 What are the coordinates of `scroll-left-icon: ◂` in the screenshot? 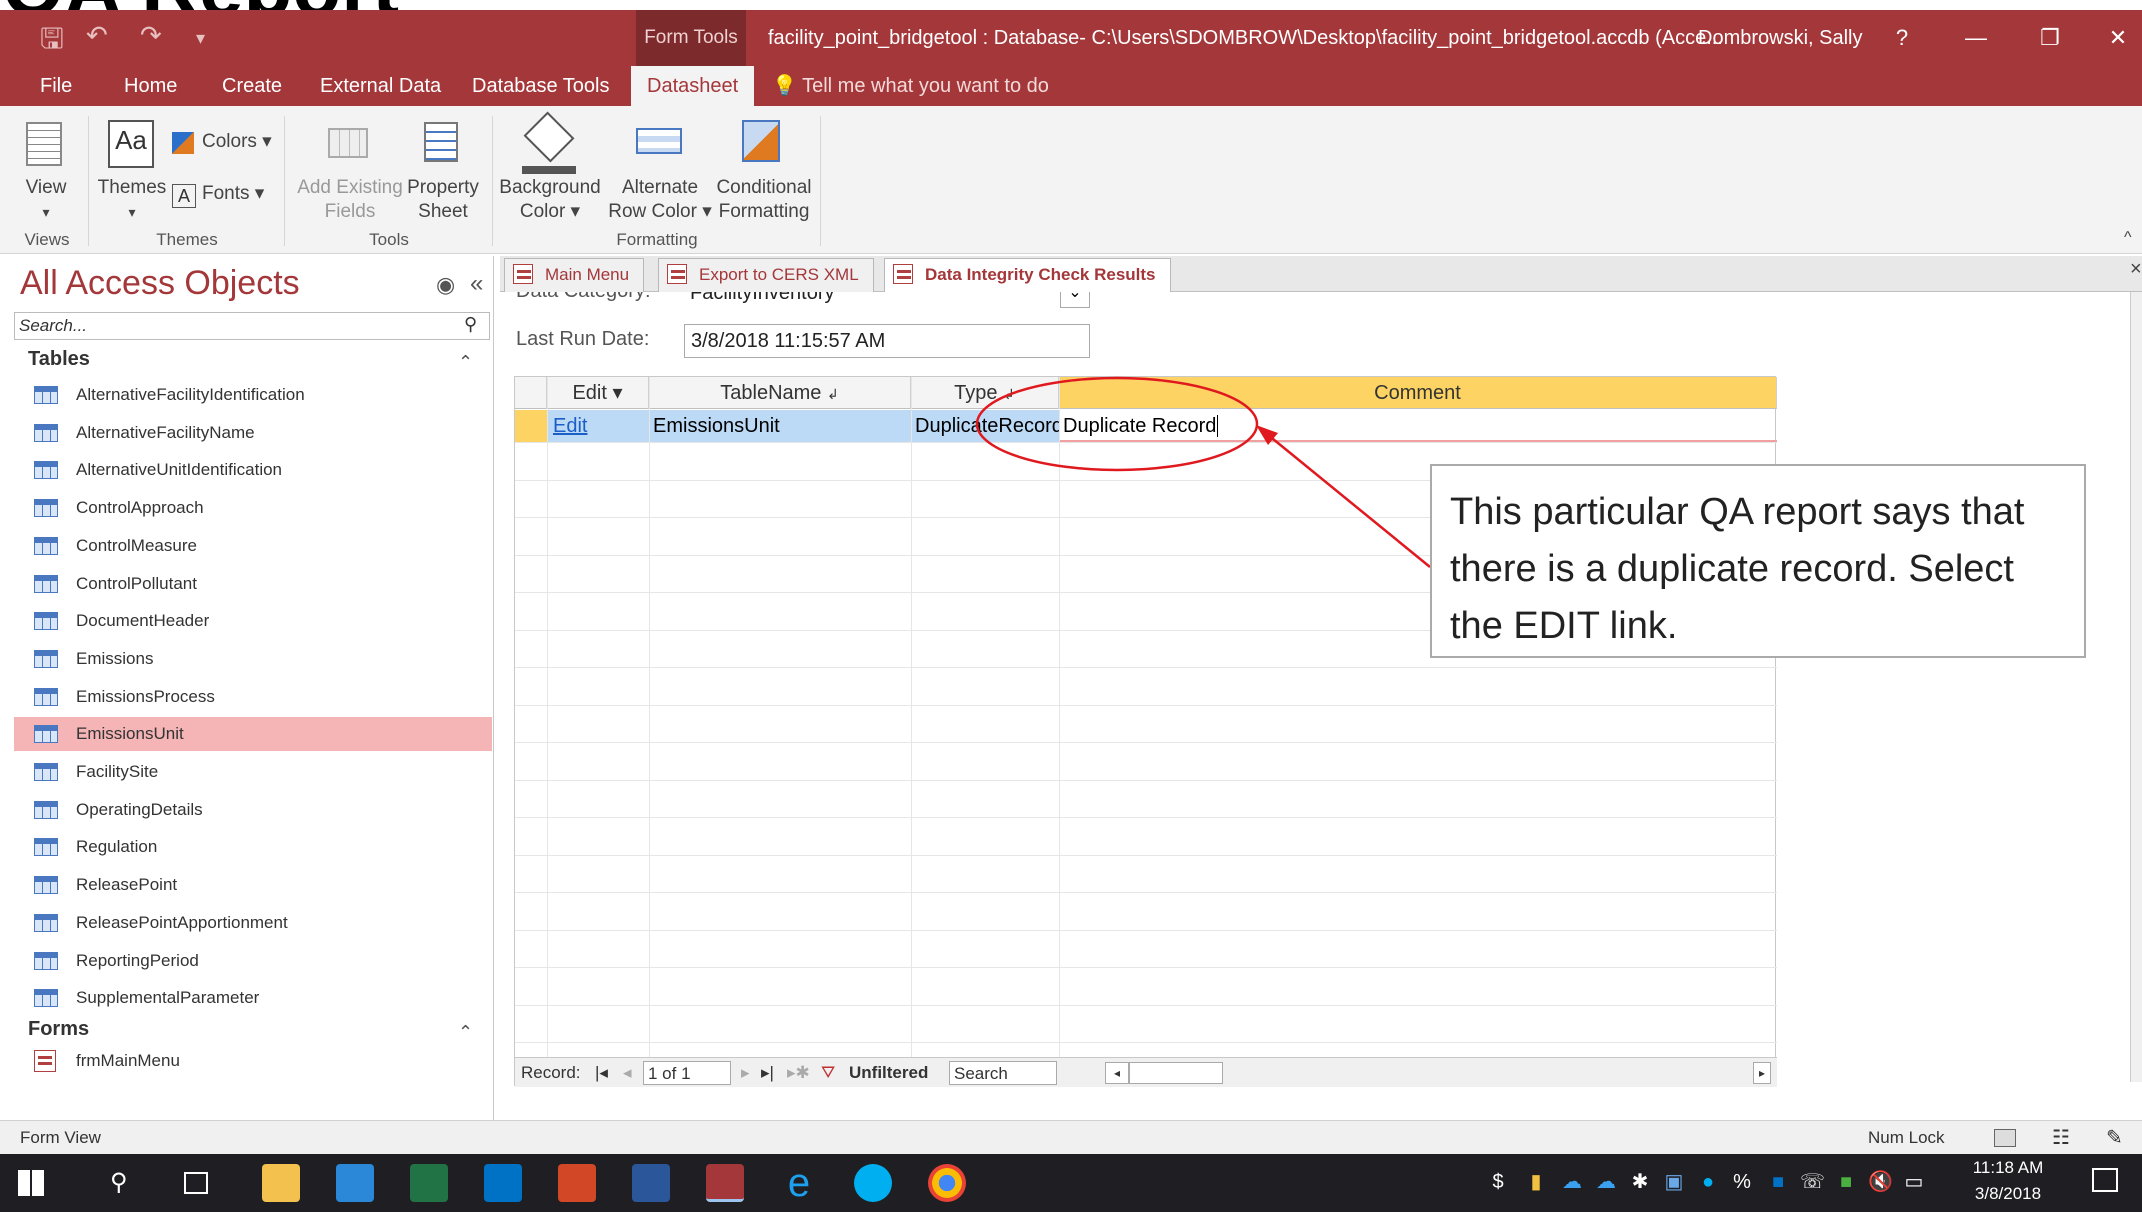 It's located at (1117, 1073).